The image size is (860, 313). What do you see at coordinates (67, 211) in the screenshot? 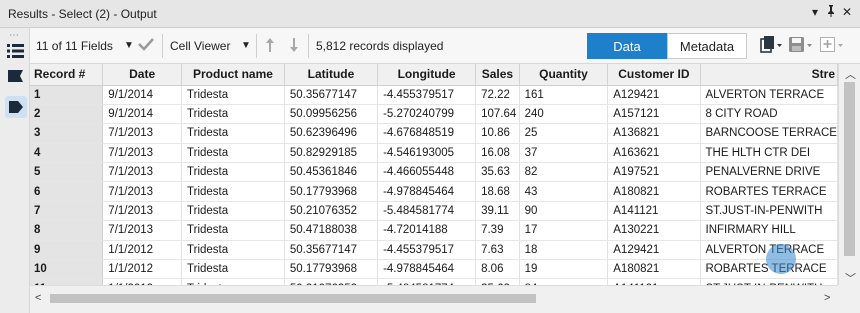
I see `record-number-cell: 7` at bounding box center [67, 211].